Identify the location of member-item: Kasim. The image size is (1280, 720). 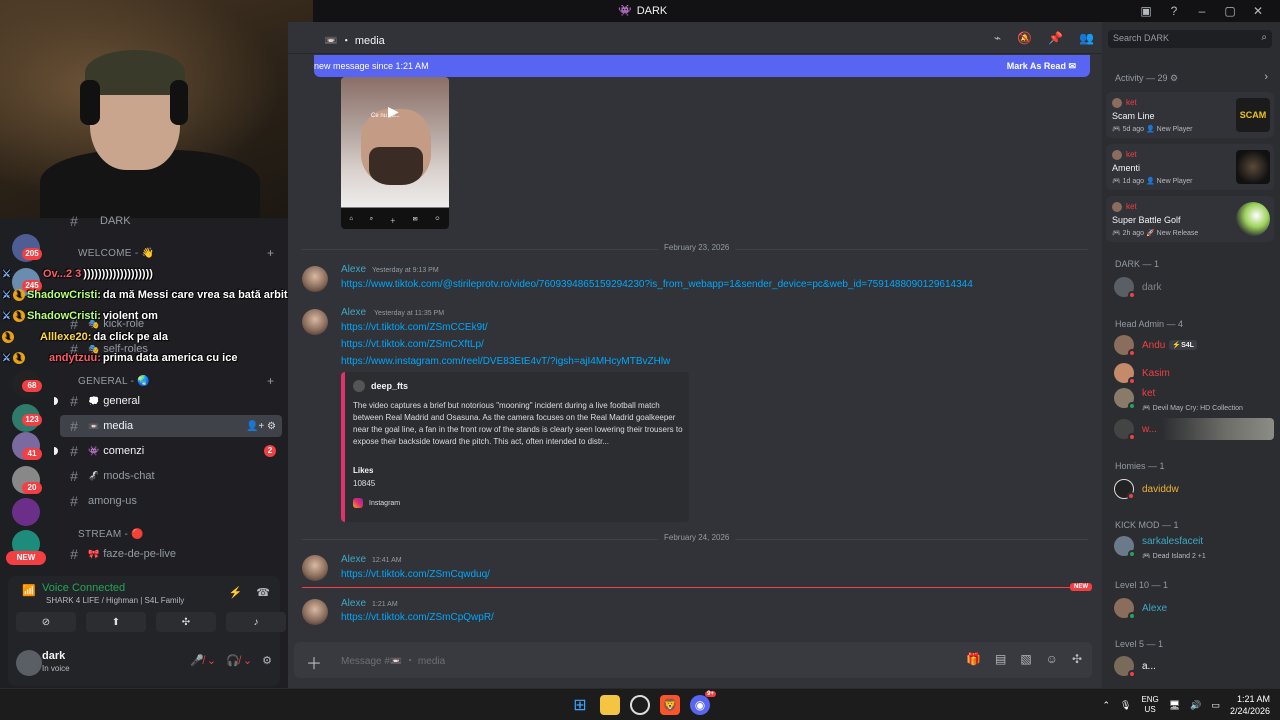
(1194, 373).